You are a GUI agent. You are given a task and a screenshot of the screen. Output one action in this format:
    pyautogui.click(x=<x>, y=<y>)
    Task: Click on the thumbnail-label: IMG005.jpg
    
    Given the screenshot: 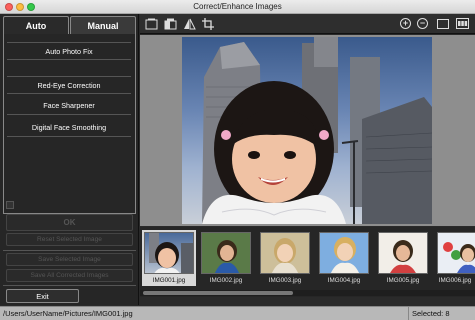 What is the action you would take?
    pyautogui.click(x=403, y=280)
    